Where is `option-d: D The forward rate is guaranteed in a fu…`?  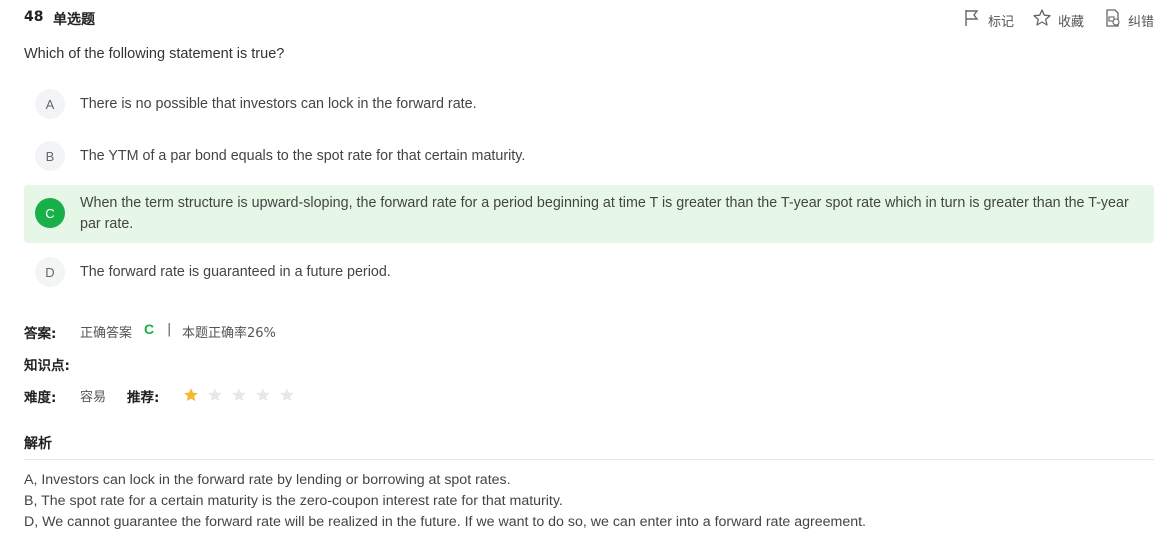
option-d: D The forward rate is guaranteed in a fu… is located at coordinates (589, 272).